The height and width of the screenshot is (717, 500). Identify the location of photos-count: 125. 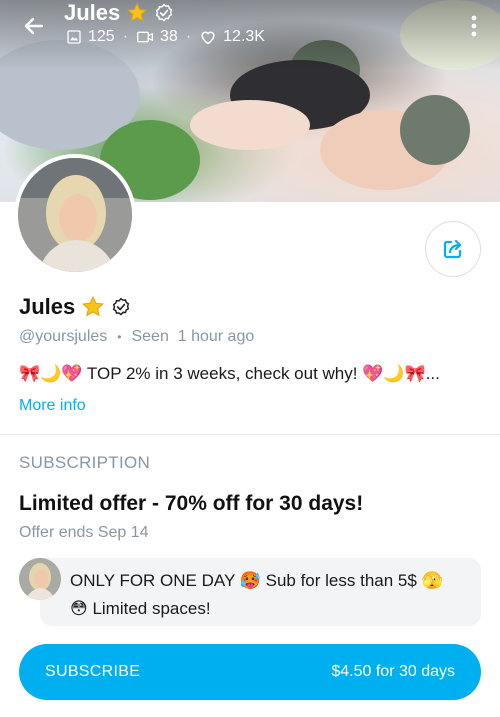
(101, 36).